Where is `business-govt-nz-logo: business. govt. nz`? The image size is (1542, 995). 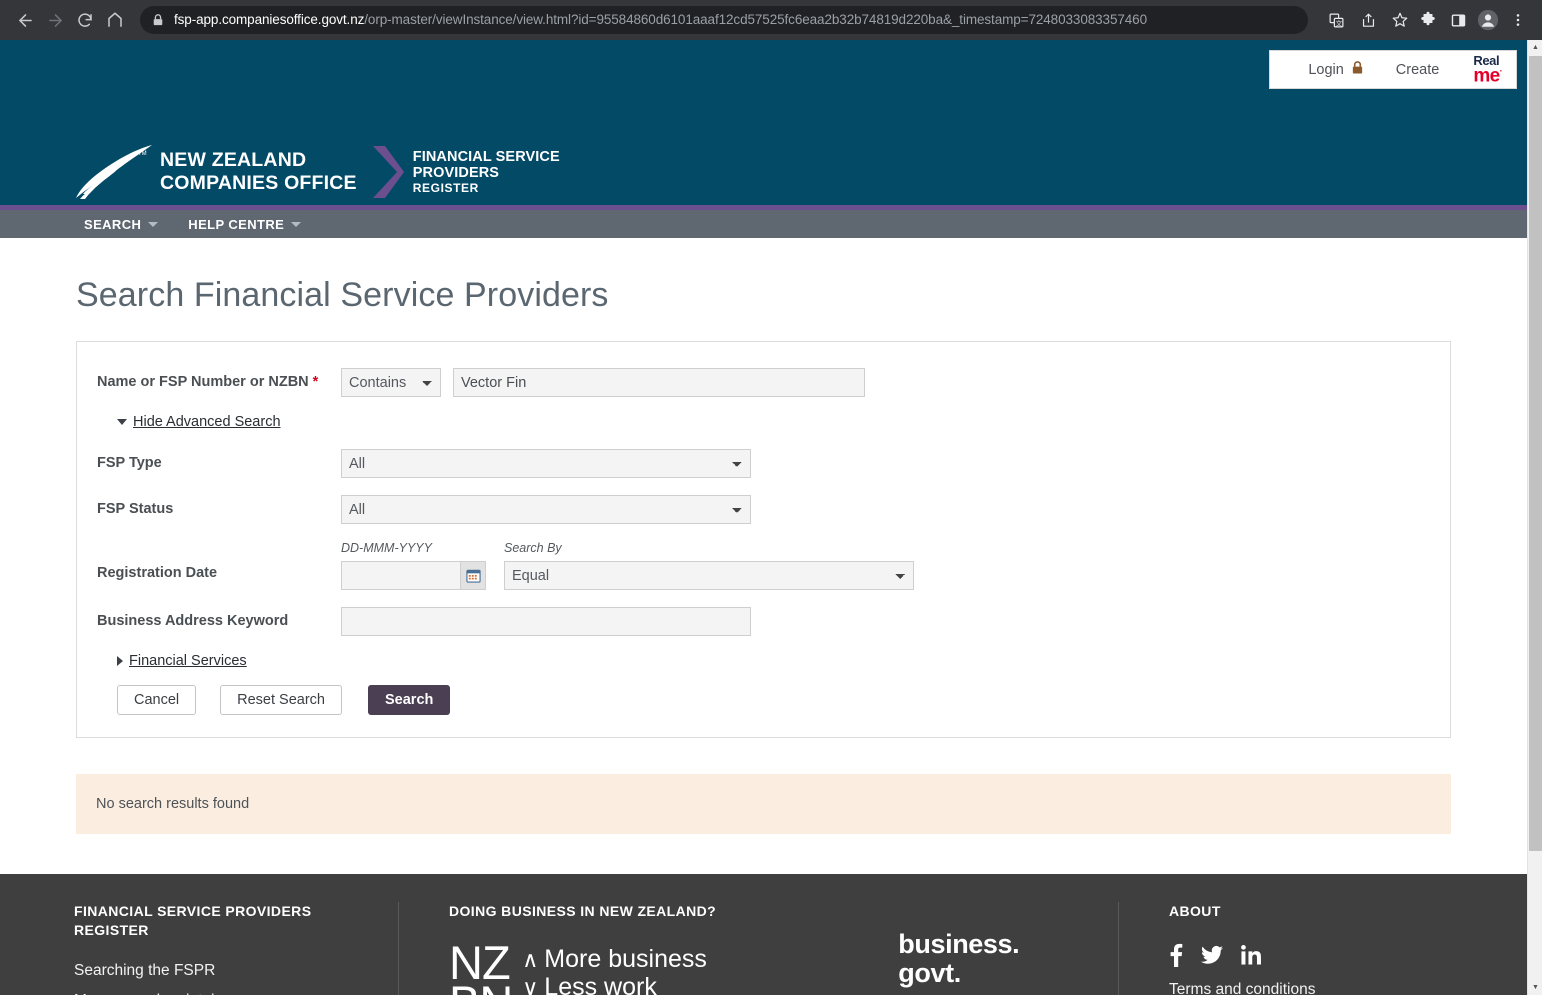 business-govt-nz-logo: business. govt. nz is located at coordinates (959, 962).